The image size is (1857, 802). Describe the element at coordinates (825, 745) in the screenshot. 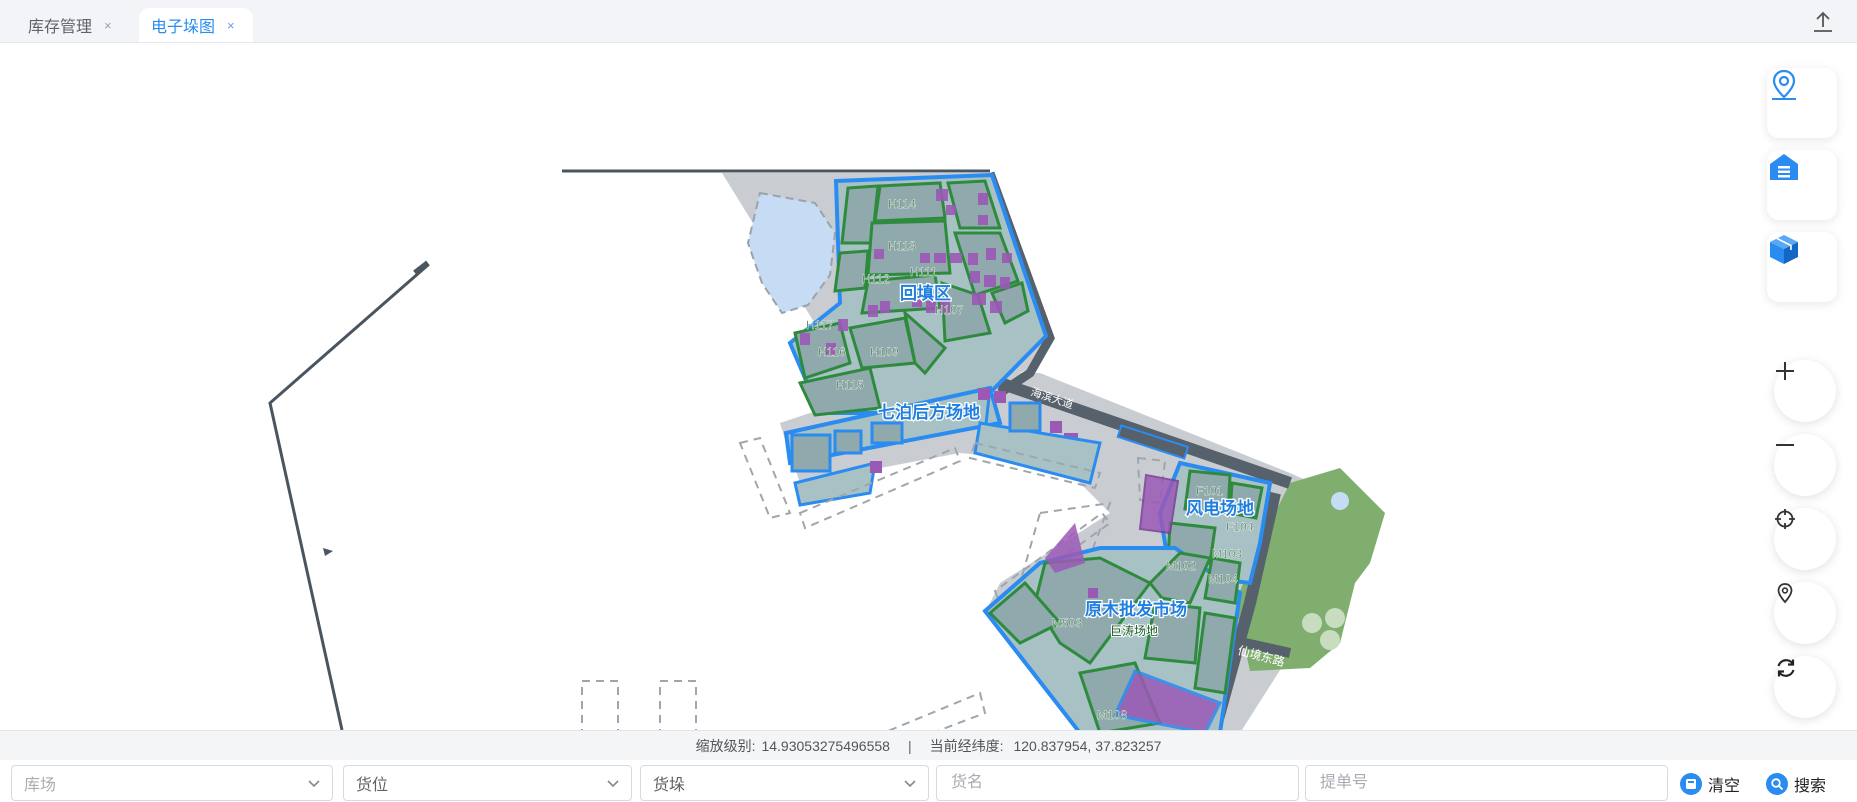

I see `zoom-level-value: 14.93053275496558` at that location.